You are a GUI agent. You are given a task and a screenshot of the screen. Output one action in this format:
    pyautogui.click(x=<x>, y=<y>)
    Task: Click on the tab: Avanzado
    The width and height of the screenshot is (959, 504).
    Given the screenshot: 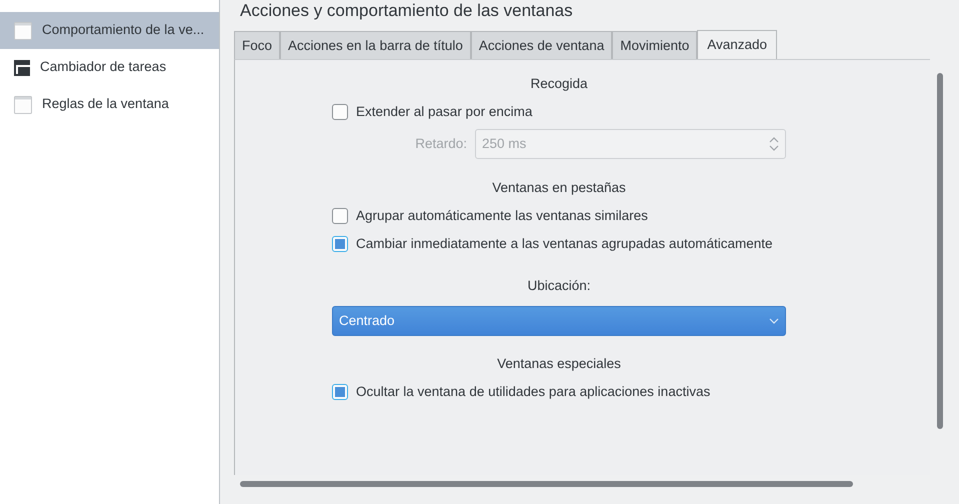 What is the action you would take?
    pyautogui.click(x=737, y=44)
    